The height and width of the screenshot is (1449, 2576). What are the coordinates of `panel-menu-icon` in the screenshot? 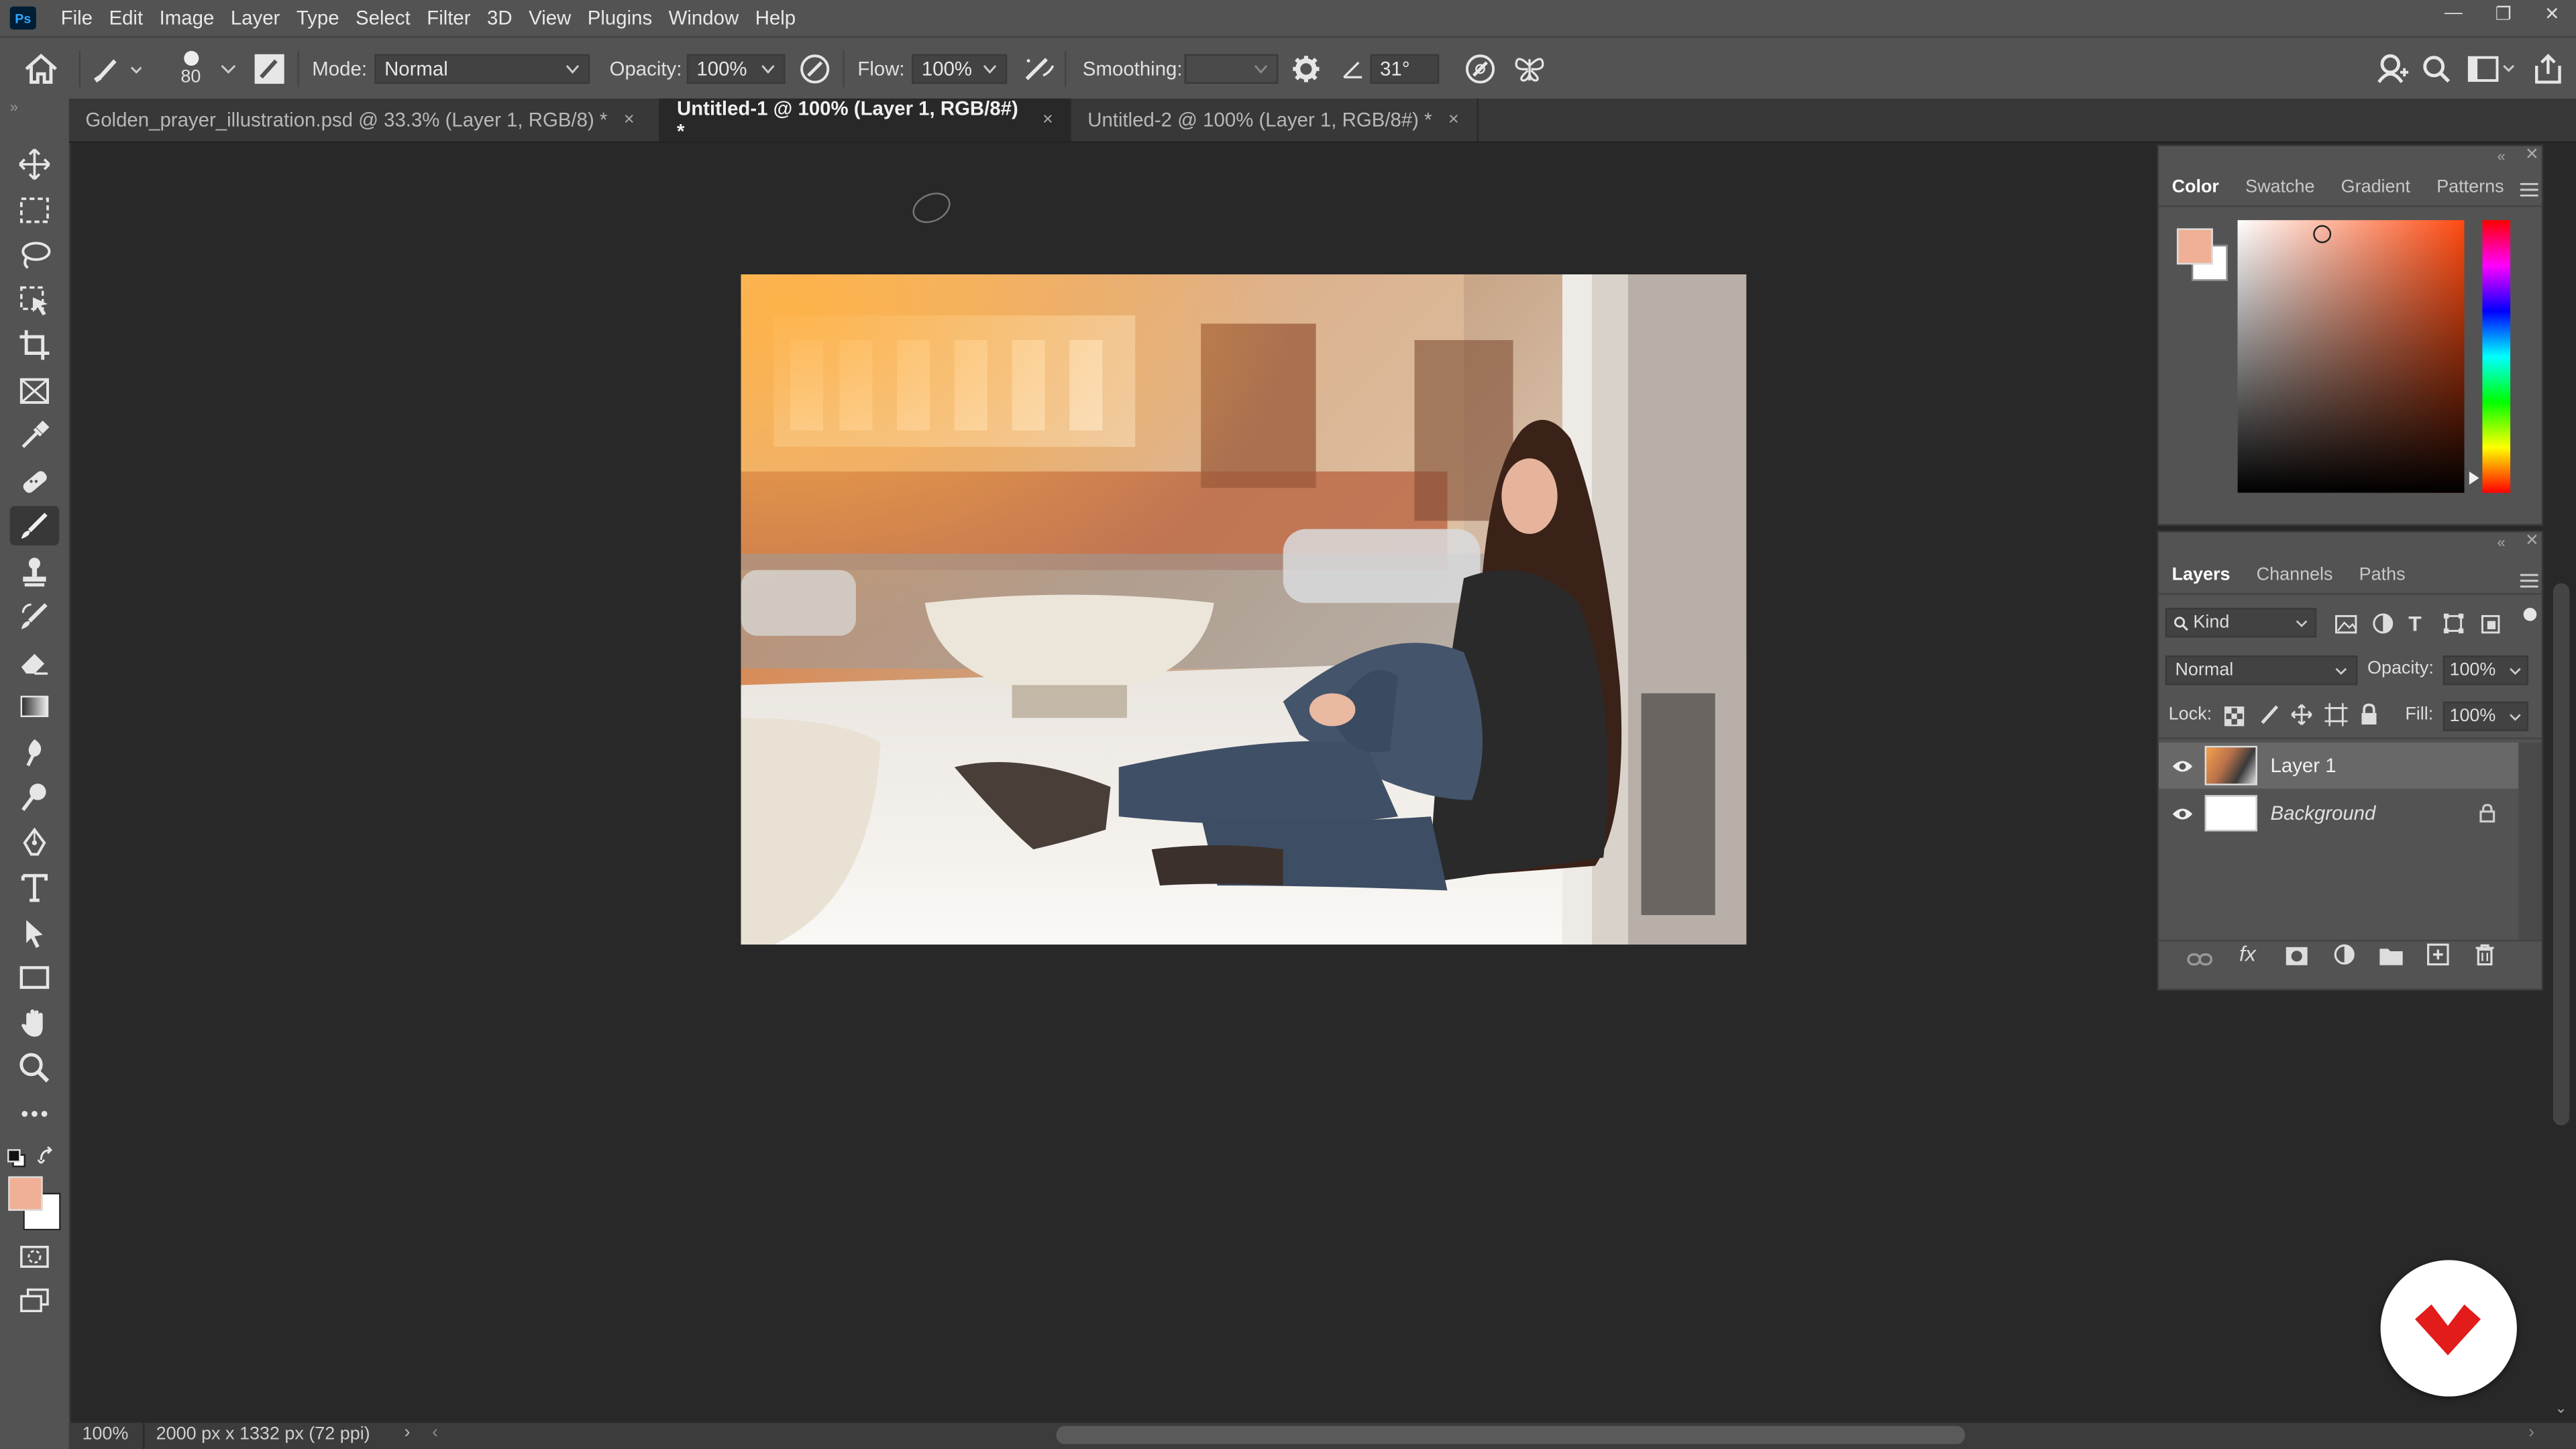 It's located at (2529, 190).